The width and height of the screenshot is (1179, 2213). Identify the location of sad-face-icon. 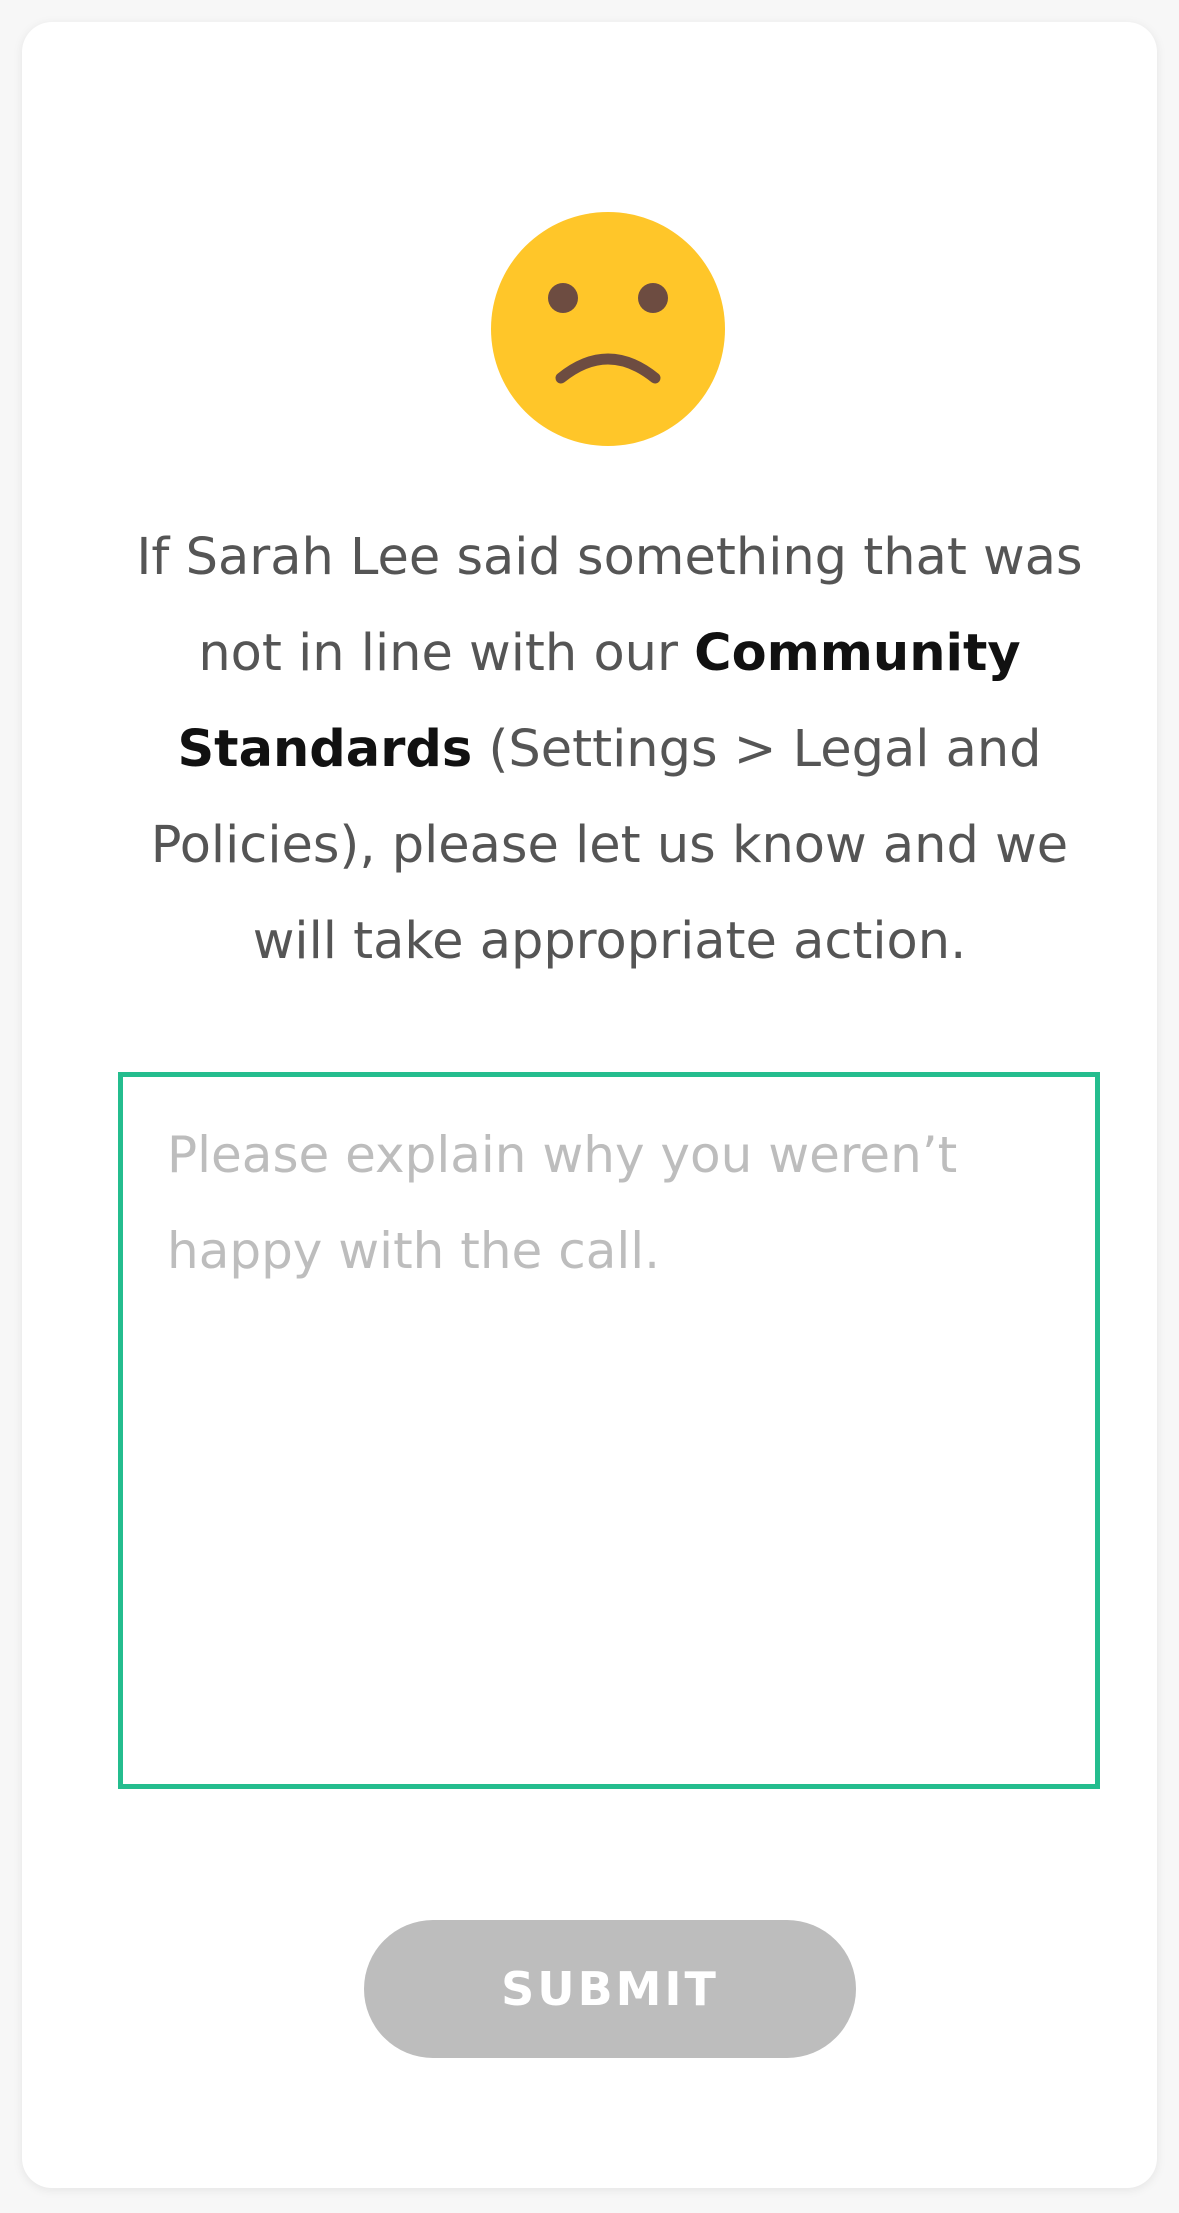
(608, 329).